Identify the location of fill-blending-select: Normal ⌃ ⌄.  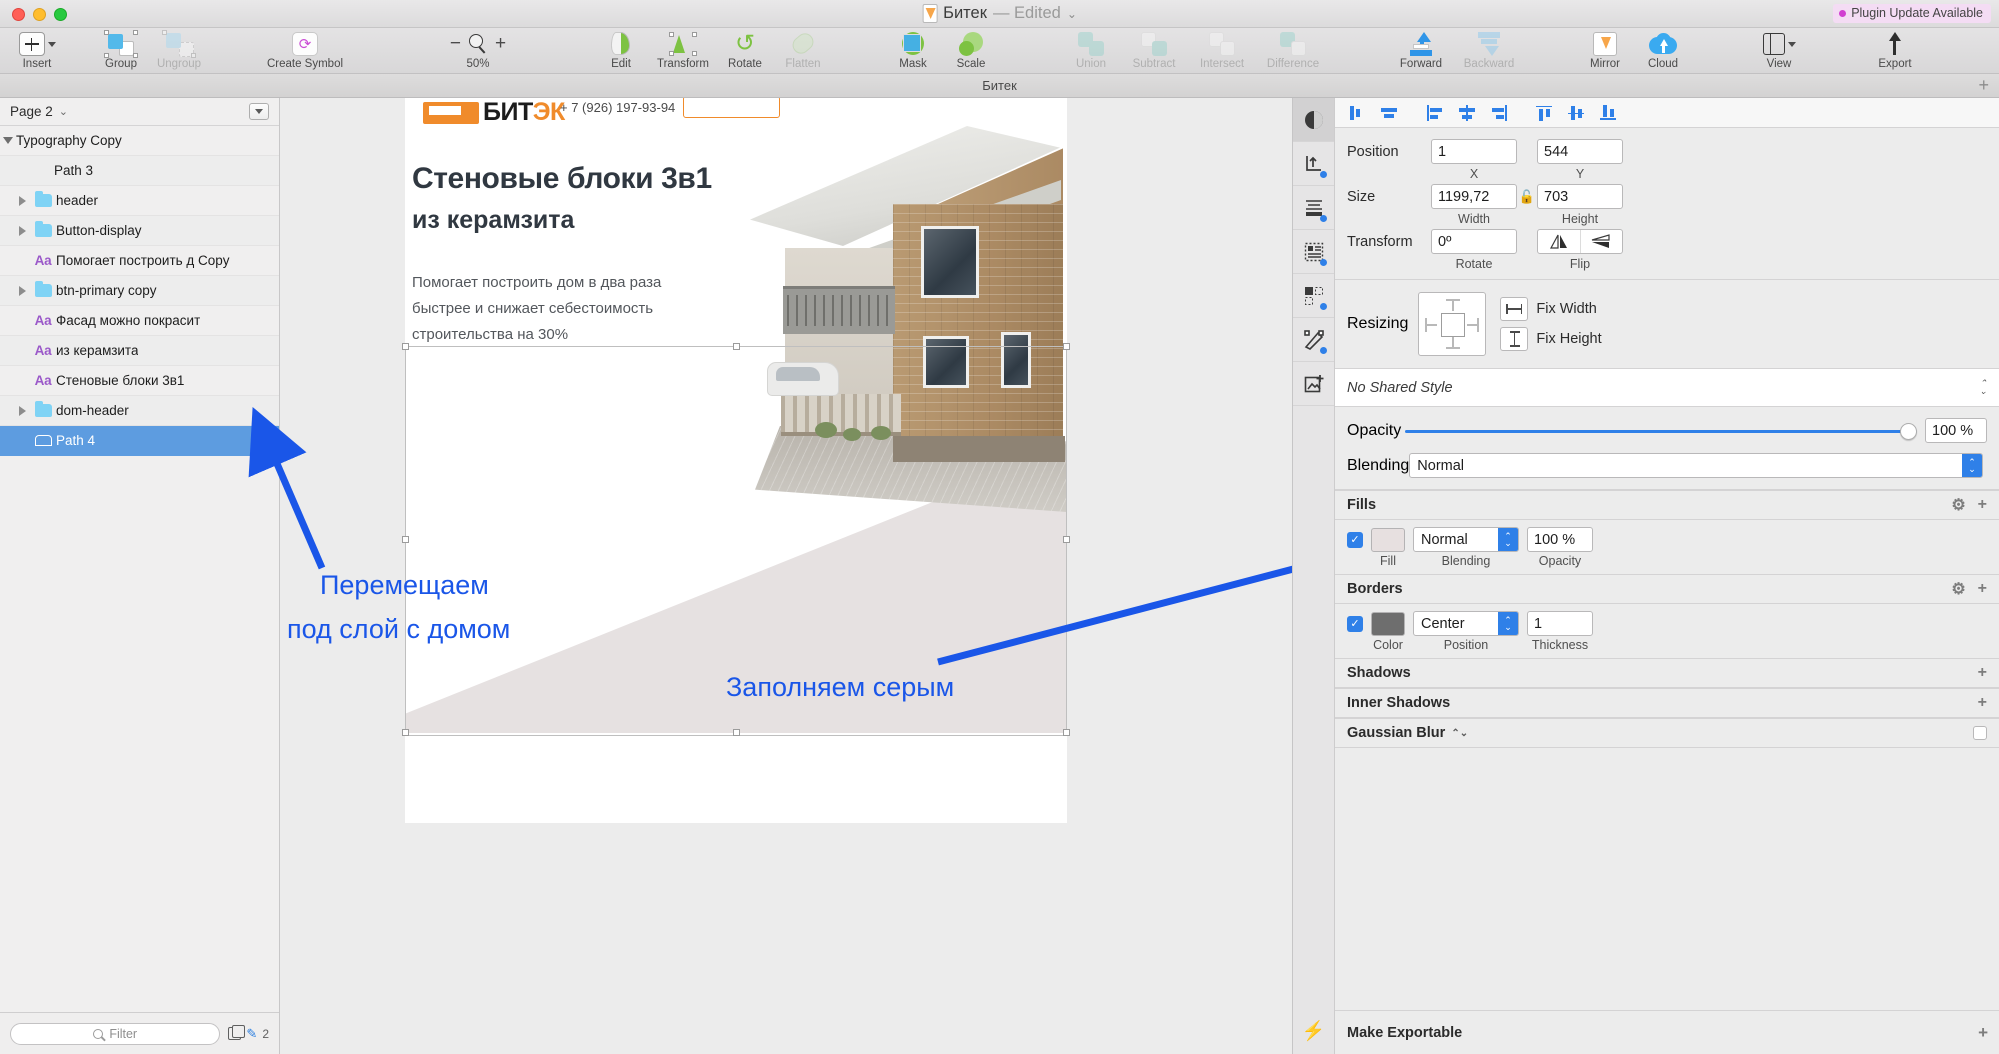
(1466, 539).